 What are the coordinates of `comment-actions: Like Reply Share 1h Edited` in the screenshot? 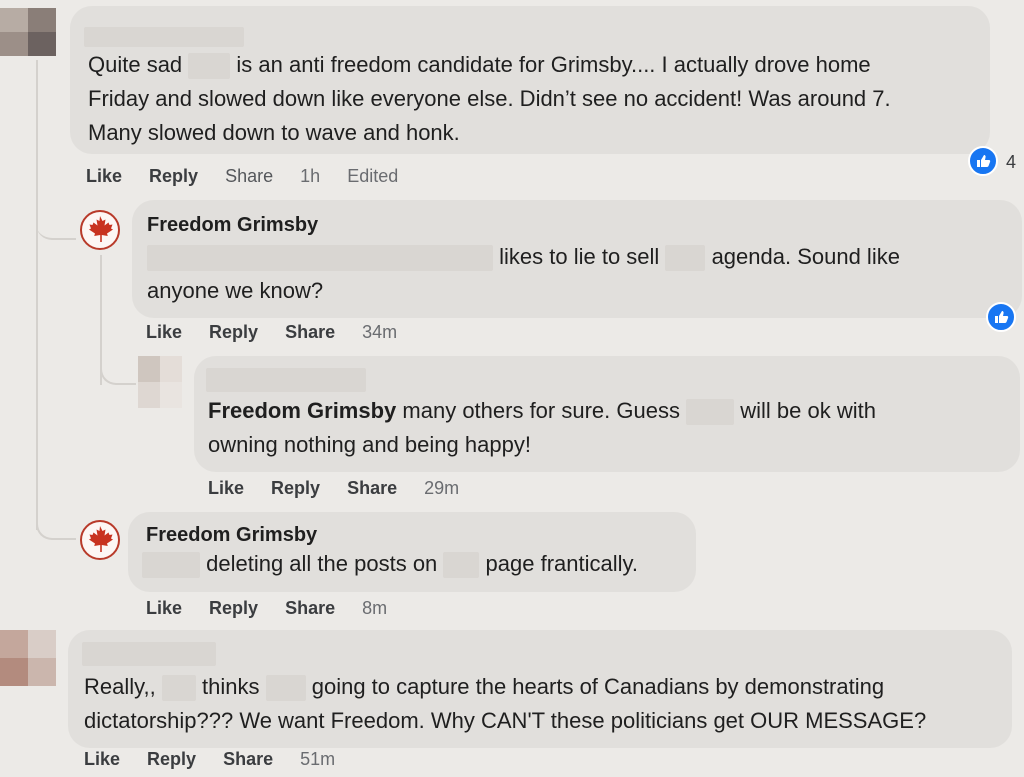 It's located at (253, 176).